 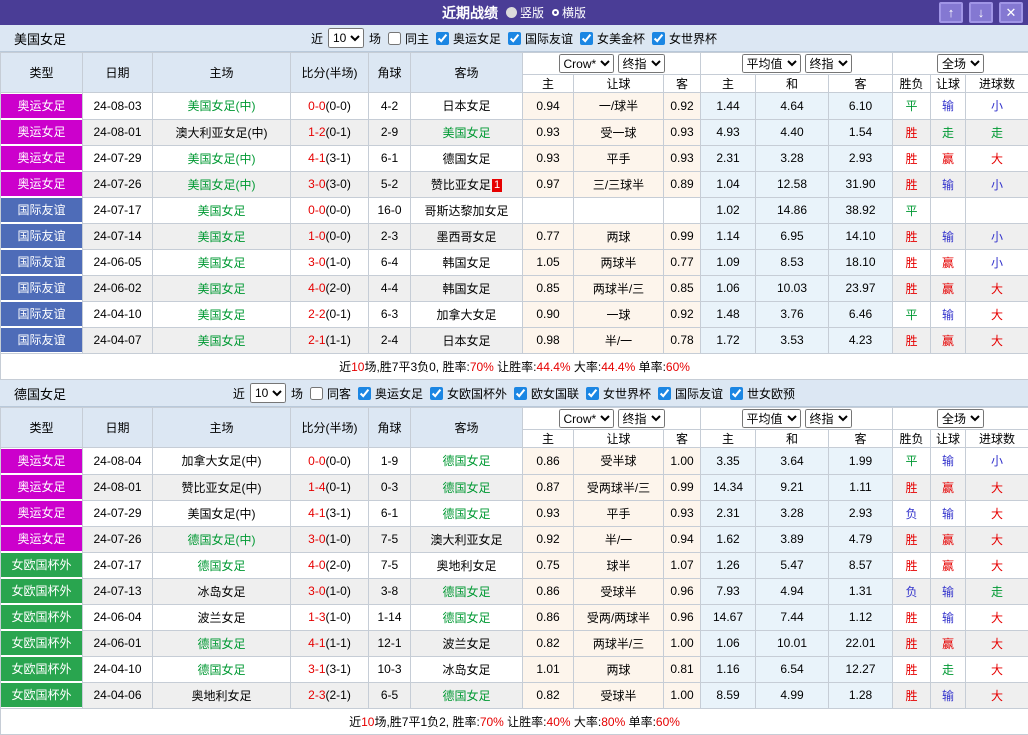 What do you see at coordinates (466, 237) in the screenshot?
I see `away-team-name: 墨西哥女足` at bounding box center [466, 237].